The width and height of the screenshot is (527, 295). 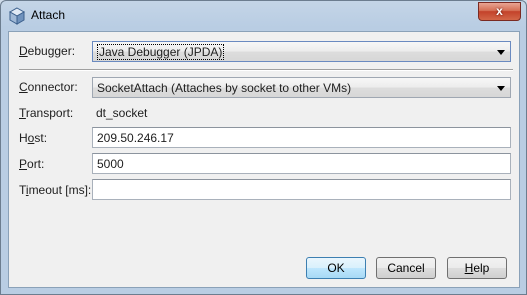 What do you see at coordinates (135, 138) in the screenshot?
I see `host-value: 209.50.246.17` at bounding box center [135, 138].